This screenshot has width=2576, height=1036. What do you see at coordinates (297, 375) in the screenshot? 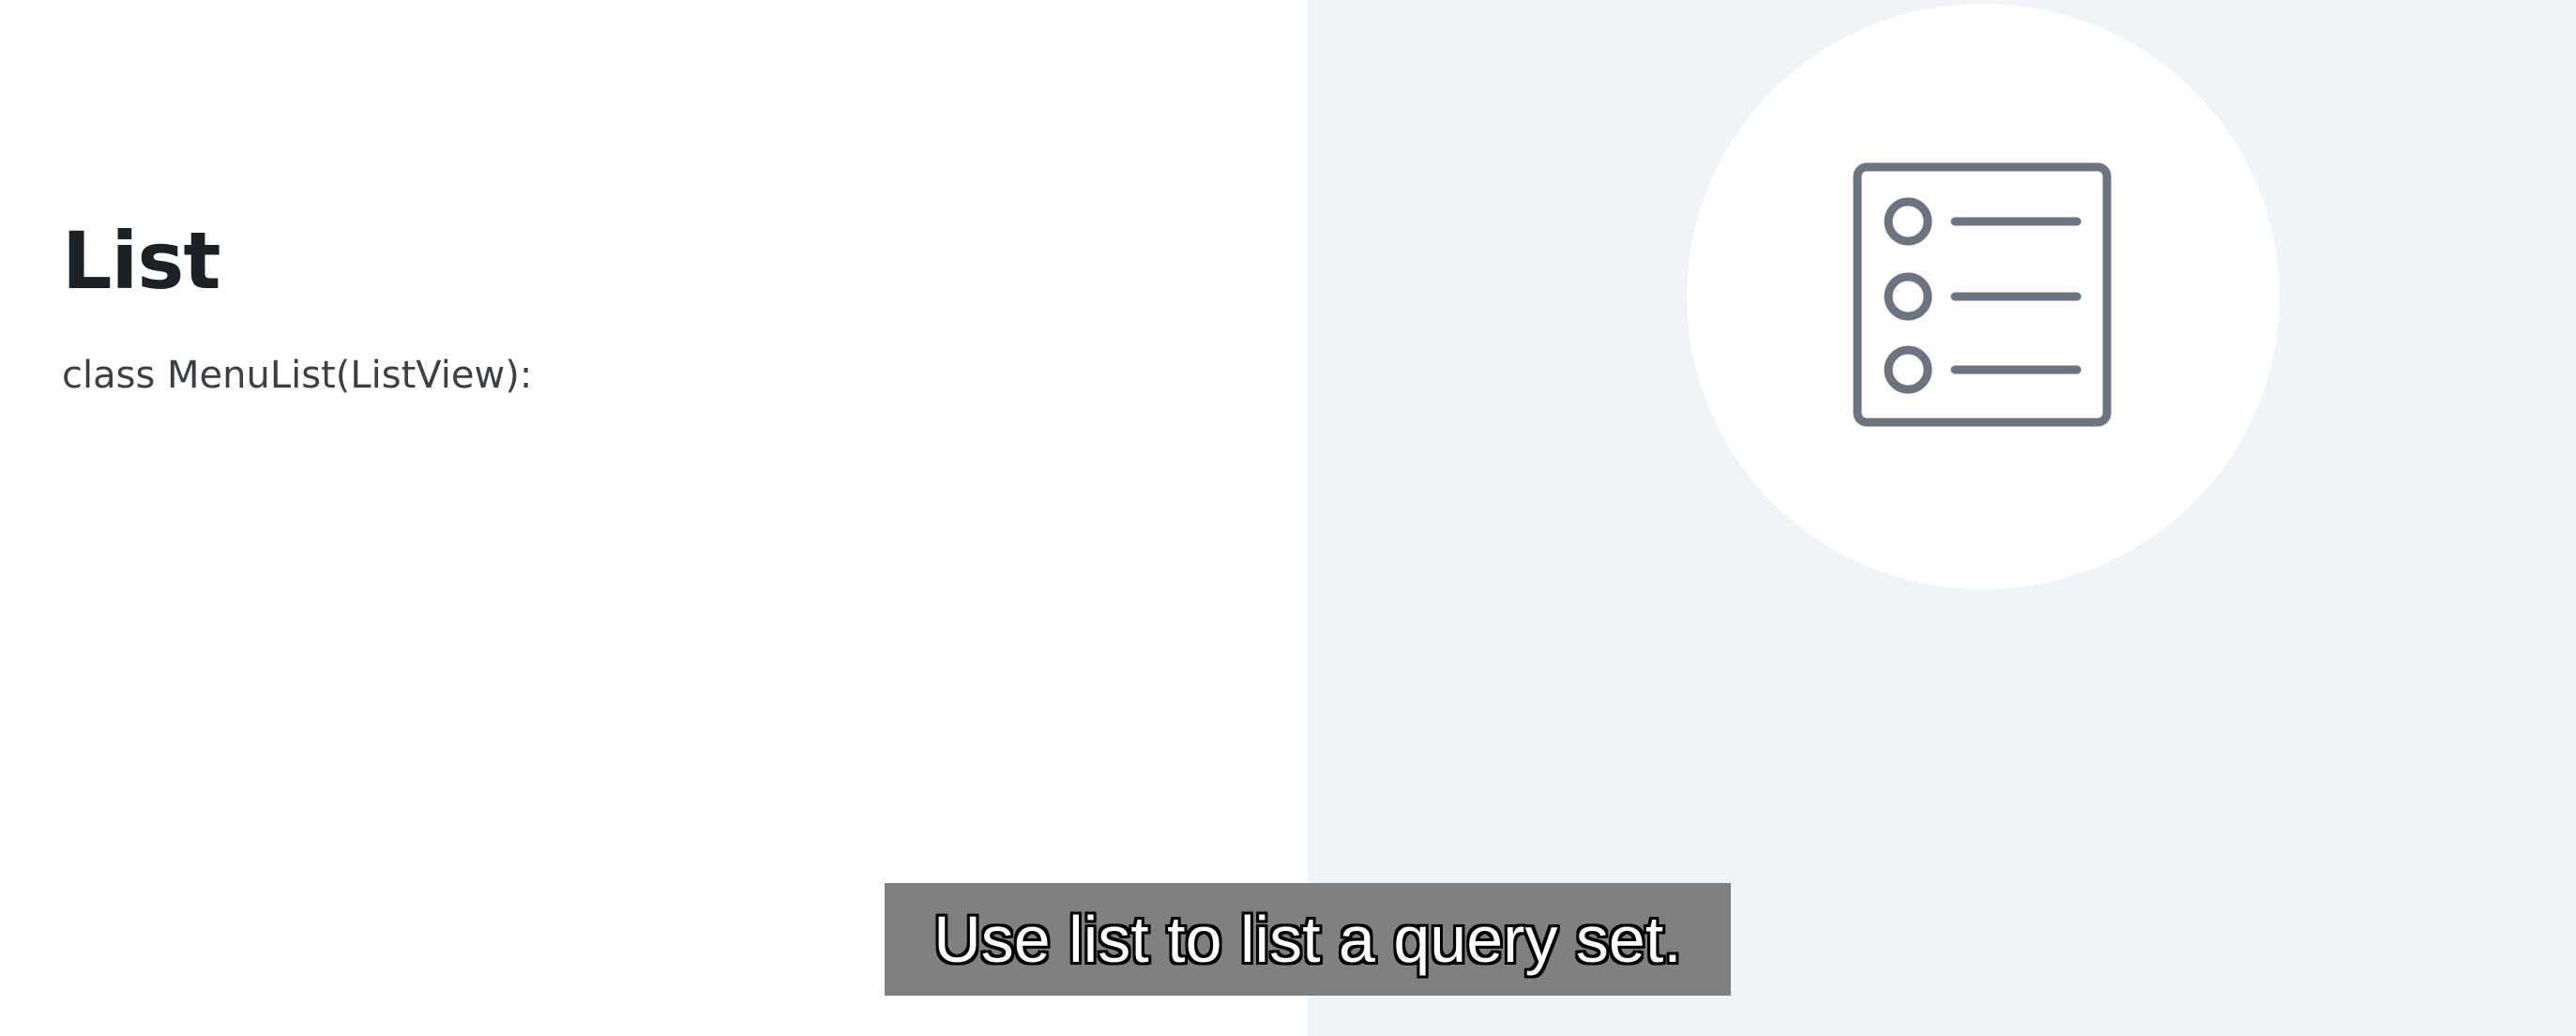
I see `code-snippet: class MenuList(ListView):` at bounding box center [297, 375].